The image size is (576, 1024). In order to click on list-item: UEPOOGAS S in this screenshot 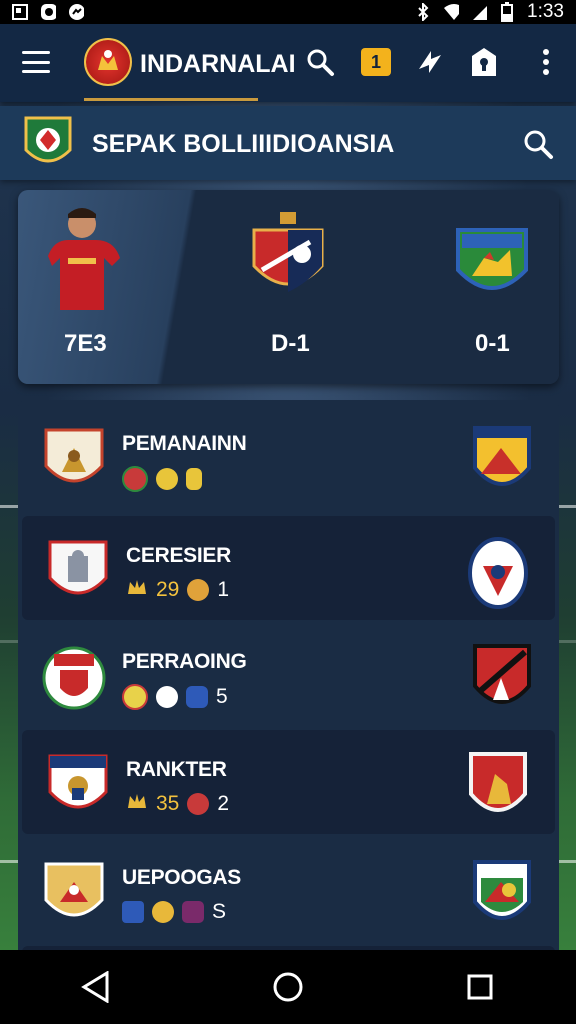, I will do `click(288, 890)`.